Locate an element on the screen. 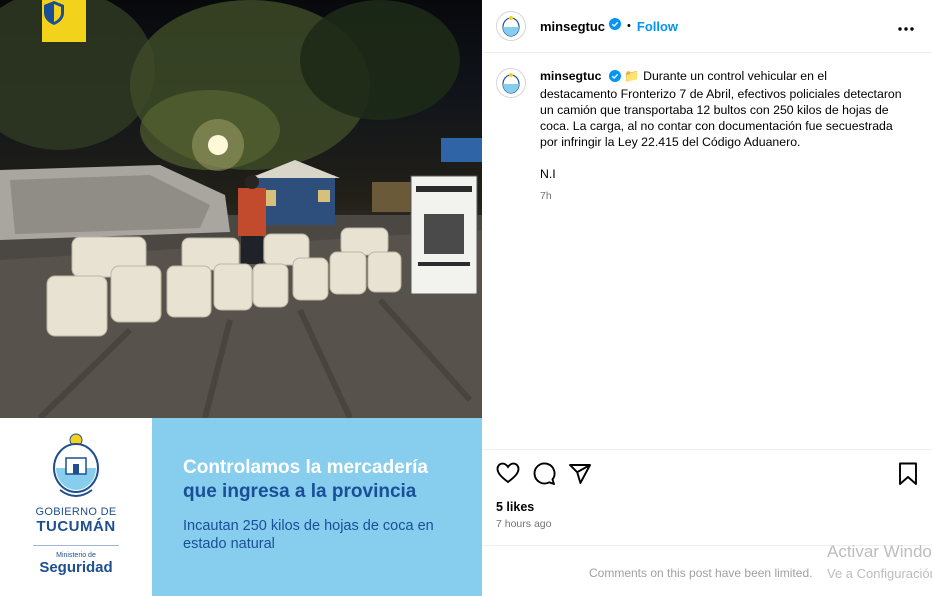 This screenshot has width=932, height=596. comment-icon is located at coordinates (544, 476).